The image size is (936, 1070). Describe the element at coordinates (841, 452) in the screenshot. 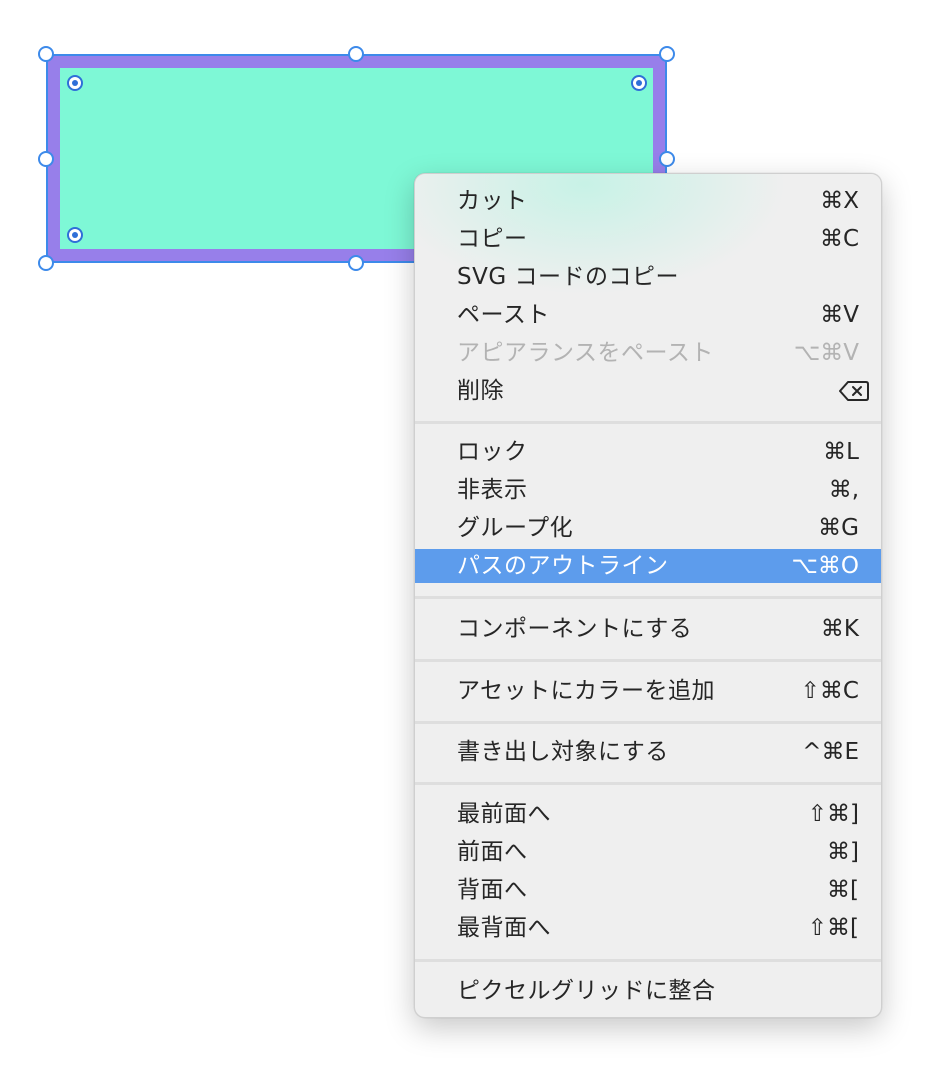

I see `menu-item-shortcut: ⌘L` at that location.